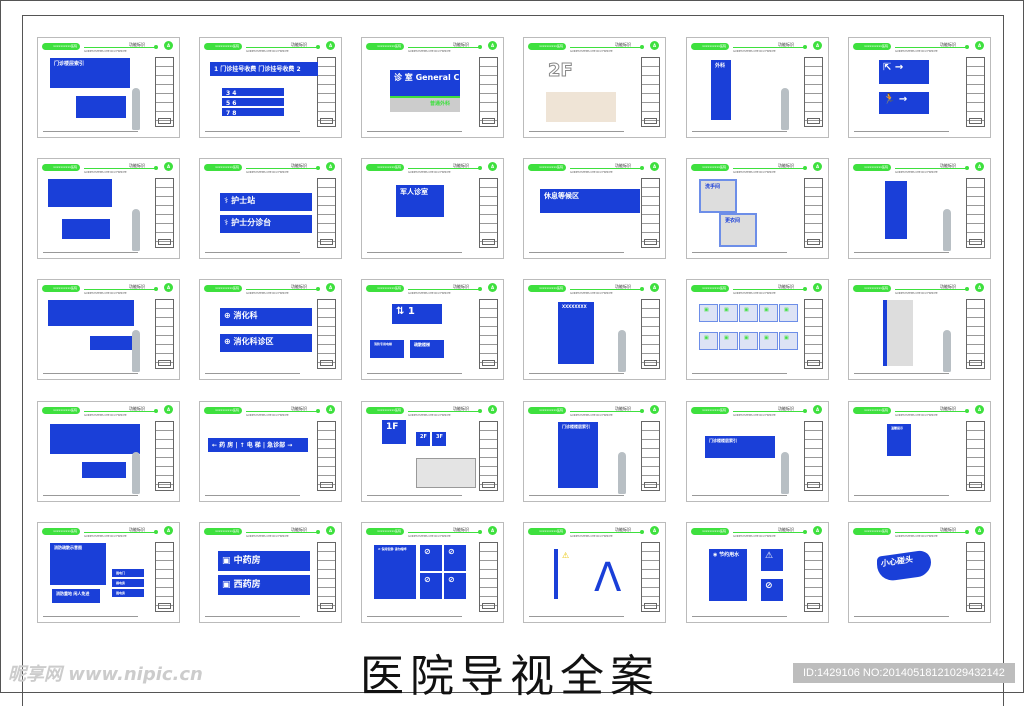  What do you see at coordinates (68, 547) in the screenshot?
I see `sign-text: 消防疏散示意图` at bounding box center [68, 547].